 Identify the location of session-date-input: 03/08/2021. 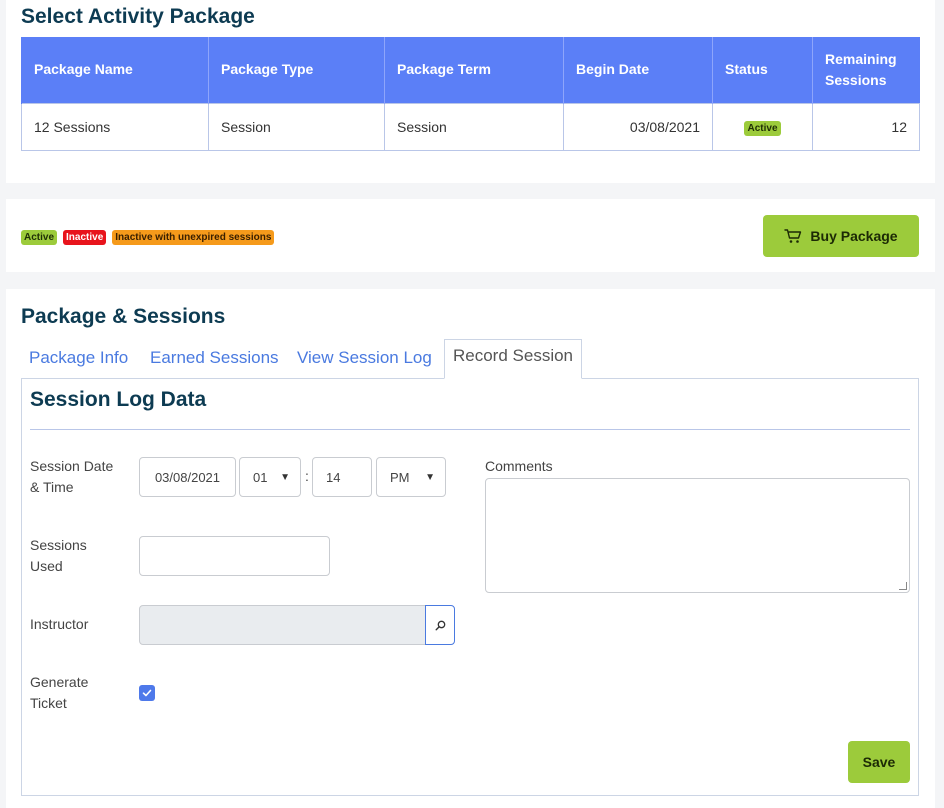
(187, 477).